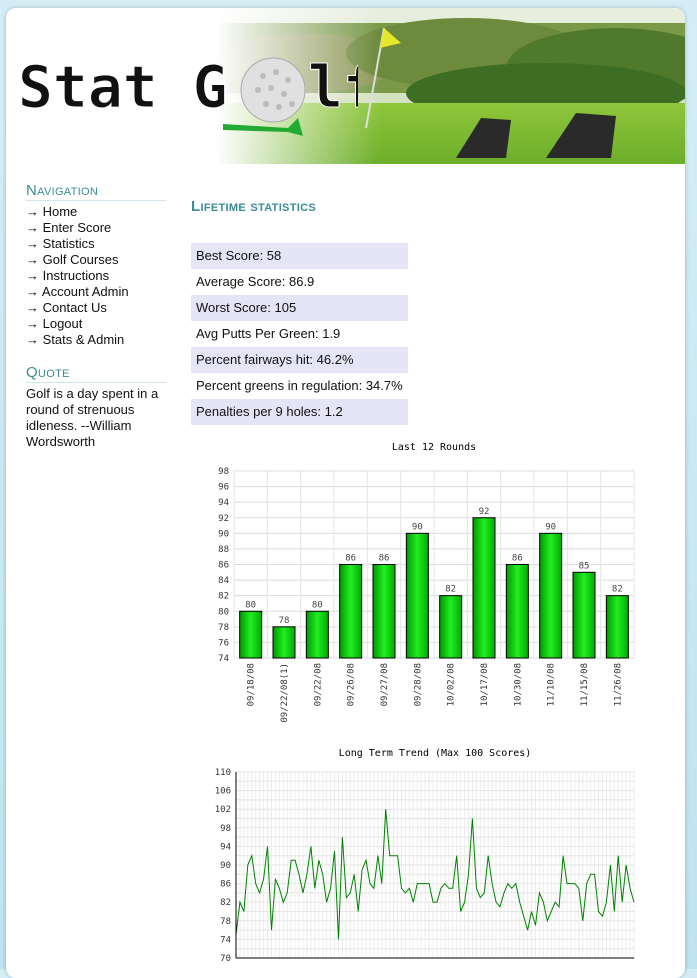  What do you see at coordinates (352, 684) in the screenshot?
I see `bar-chart-x-tick-label: 09/26/08` at bounding box center [352, 684].